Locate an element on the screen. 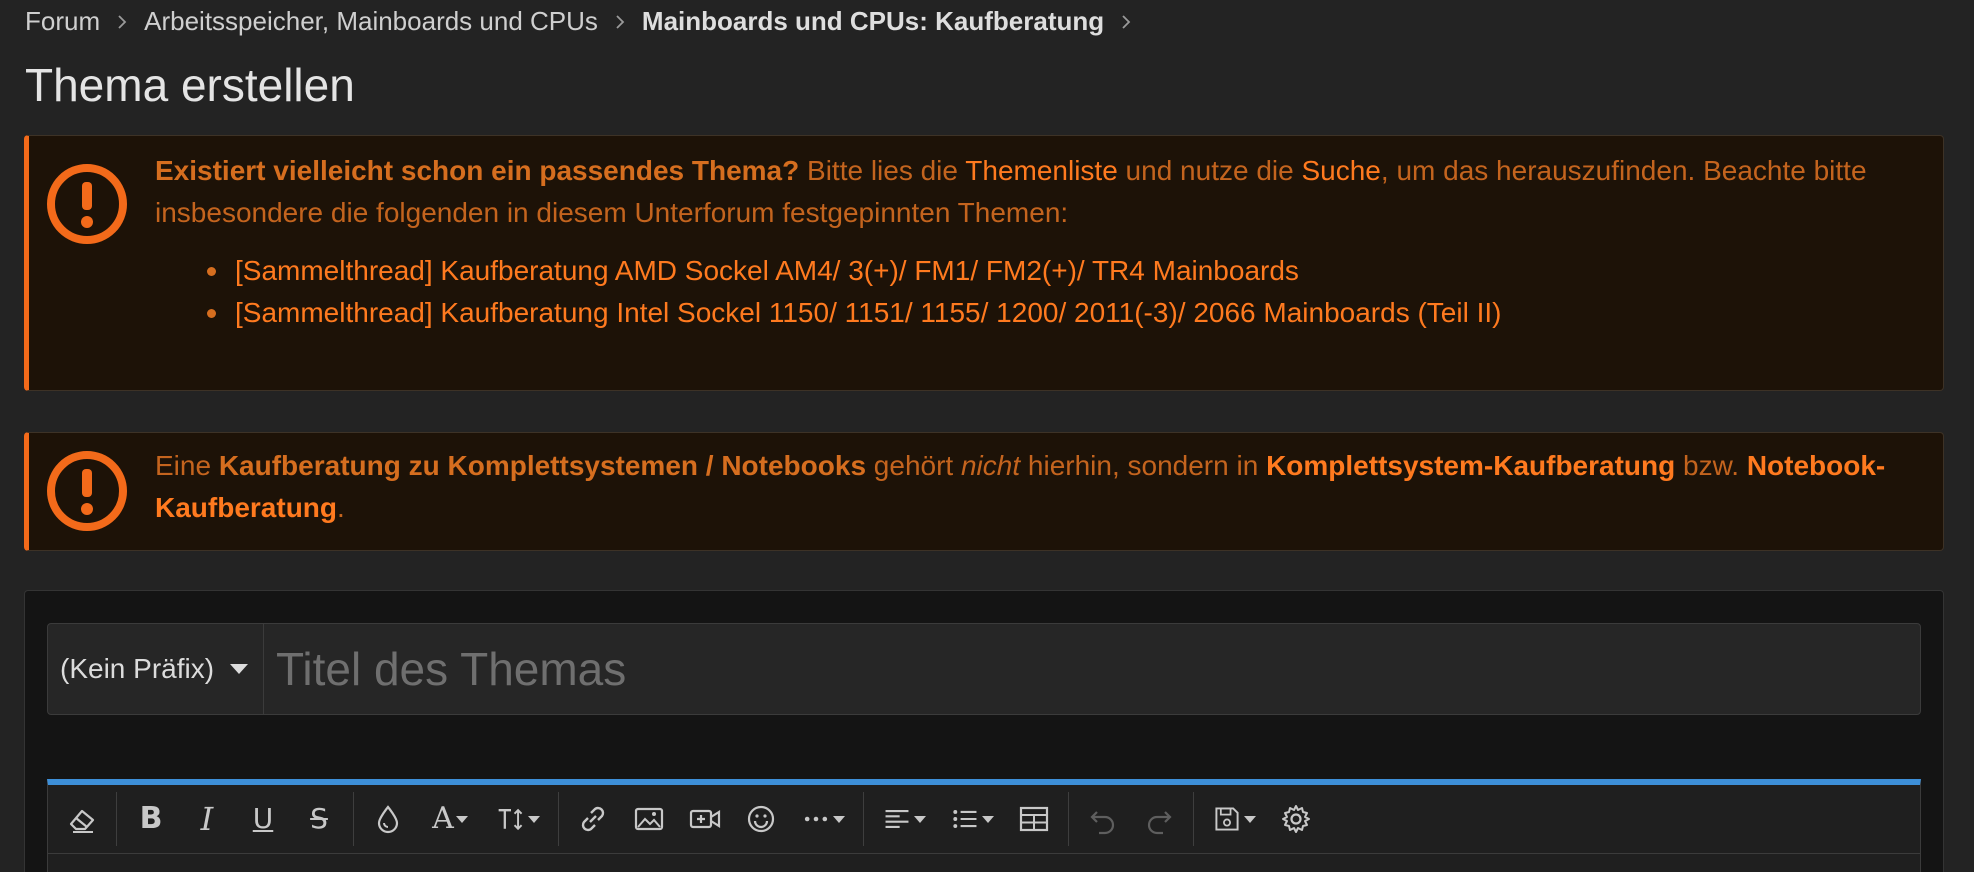 Image resolution: width=1974 pixels, height=872 pixels. smiley-icon is located at coordinates (761, 819).